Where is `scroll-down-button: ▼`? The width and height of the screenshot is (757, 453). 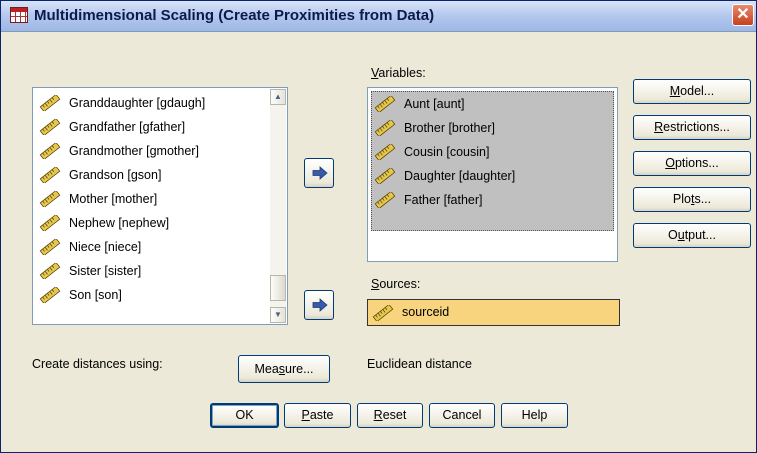 scroll-down-button: ▼ is located at coordinates (278, 315).